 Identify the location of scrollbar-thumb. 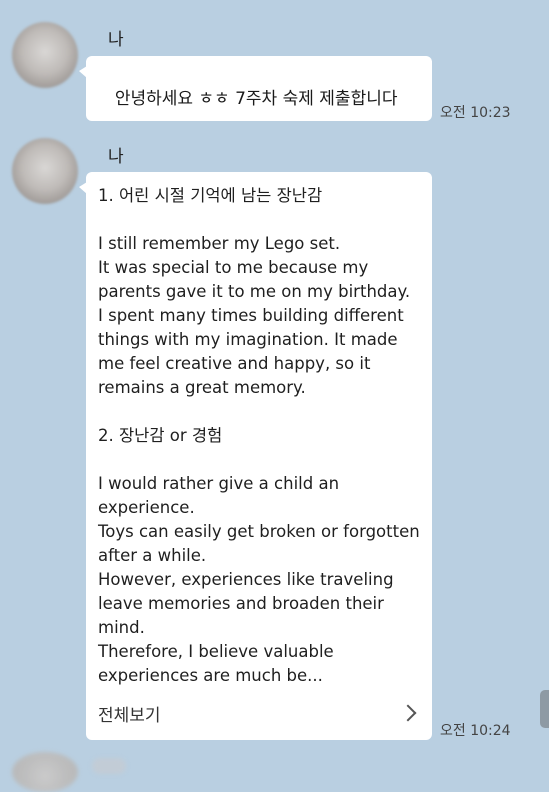
(544, 709).